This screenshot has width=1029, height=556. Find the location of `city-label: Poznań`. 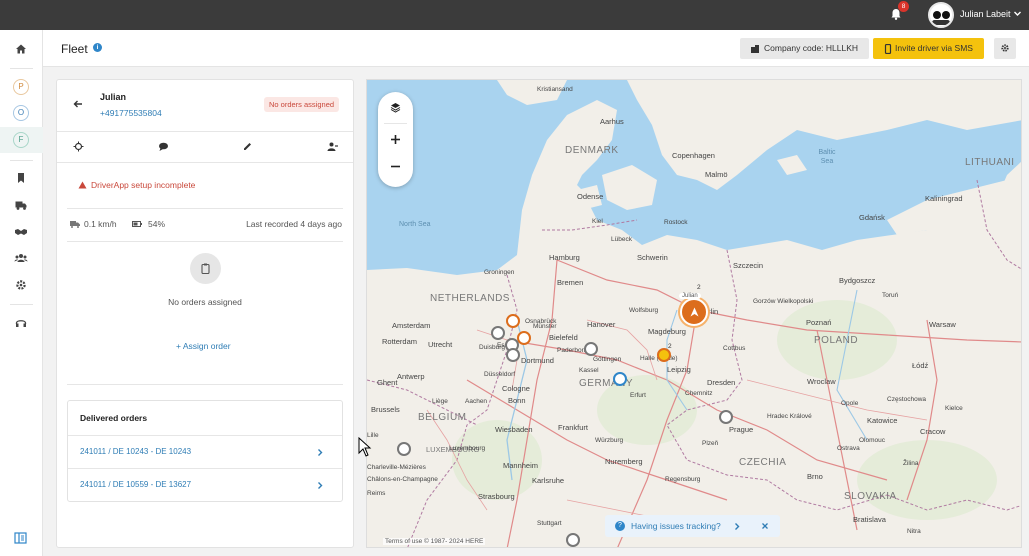

city-label: Poznań is located at coordinates (819, 322).